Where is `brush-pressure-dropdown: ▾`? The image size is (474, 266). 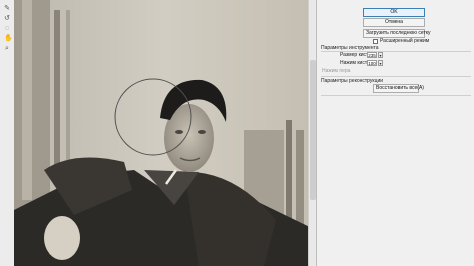
brush-pressure-dropdown: ▾ is located at coordinates (380, 63).